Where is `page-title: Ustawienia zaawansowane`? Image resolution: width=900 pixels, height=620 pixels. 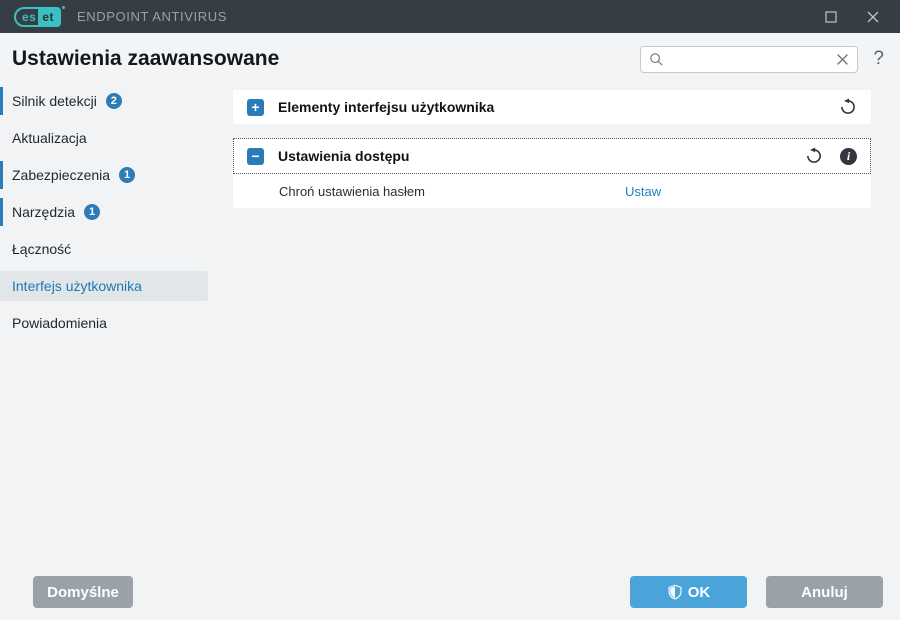
page-title: Ustawienia zaawansowane is located at coordinates (146, 58).